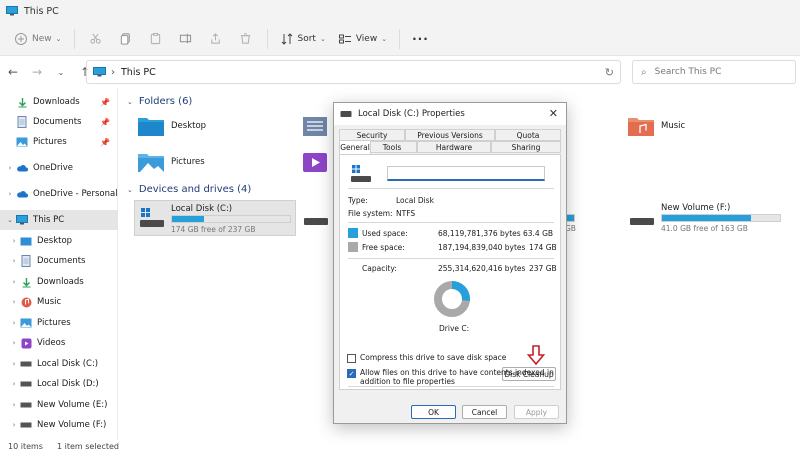 The image size is (800, 453). I want to click on share-button, so click(216, 39).